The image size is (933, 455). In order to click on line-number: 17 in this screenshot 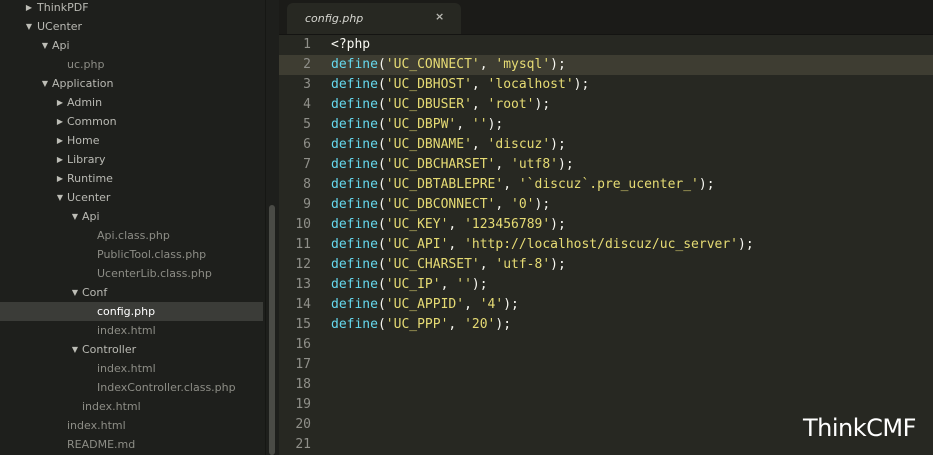, I will do `click(303, 364)`.